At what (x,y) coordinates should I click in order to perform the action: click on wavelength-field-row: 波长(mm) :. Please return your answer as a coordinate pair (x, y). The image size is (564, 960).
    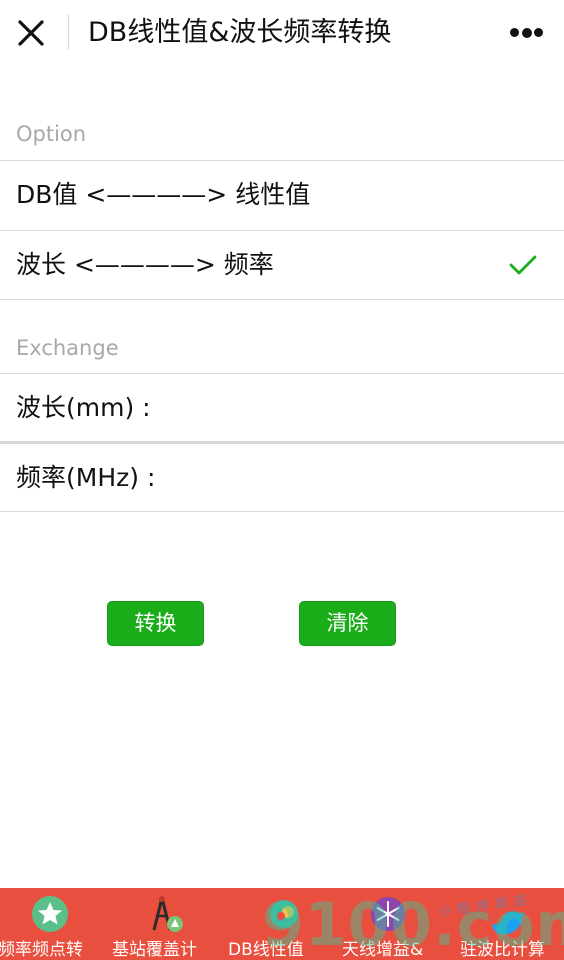
    Looking at the image, I should click on (282, 408).